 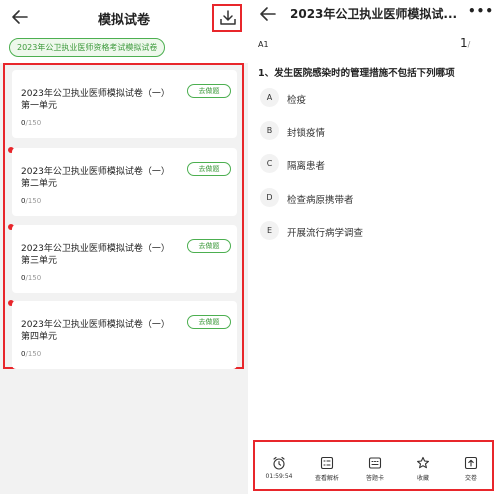 I want to click on view-analysis-button: 查看解析, so click(x=327, y=465).